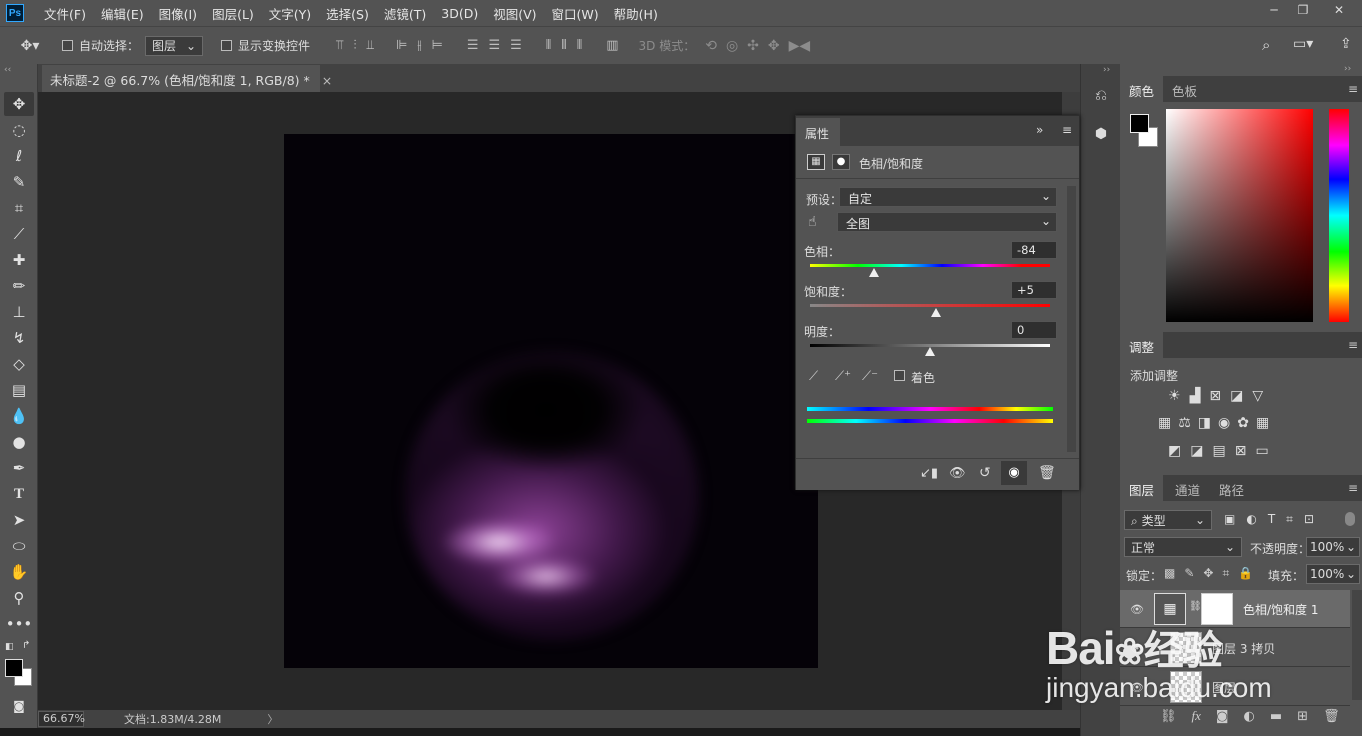 This screenshot has width=1362, height=736. Describe the element at coordinates (1218, 451) in the screenshot. I see `threshold-icon: ▤` at that location.